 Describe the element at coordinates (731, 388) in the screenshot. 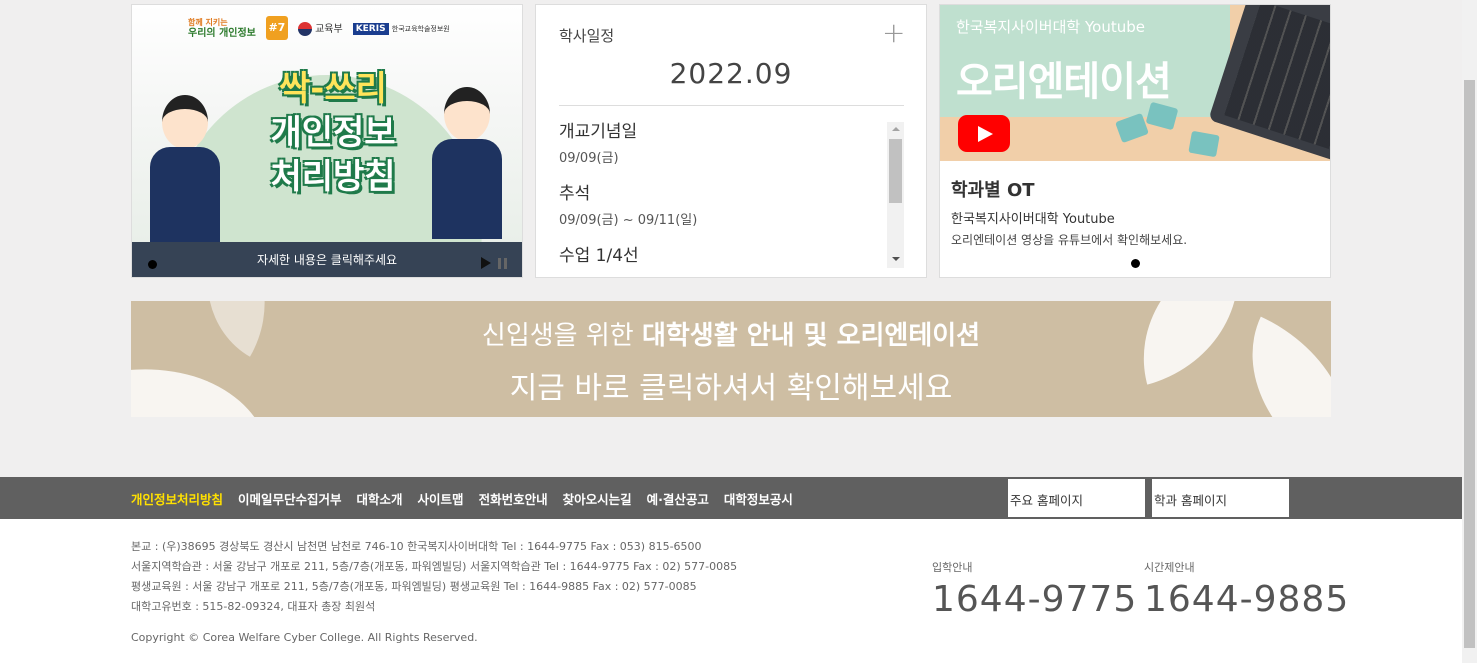

I see `banner-subline: 지금 바로 클릭하셔서 확인해보세요` at that location.